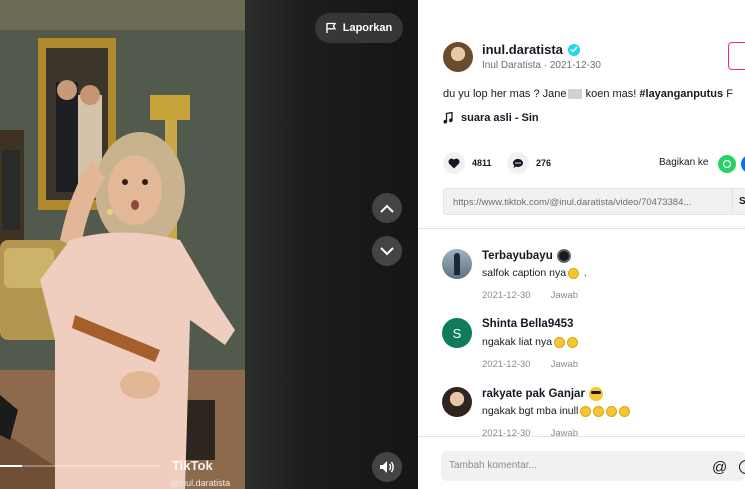 This screenshot has width=745, height=489. What do you see at coordinates (541, 65) in the screenshot?
I see `author-subline: Inul Daratista · 2021-12-30` at bounding box center [541, 65].